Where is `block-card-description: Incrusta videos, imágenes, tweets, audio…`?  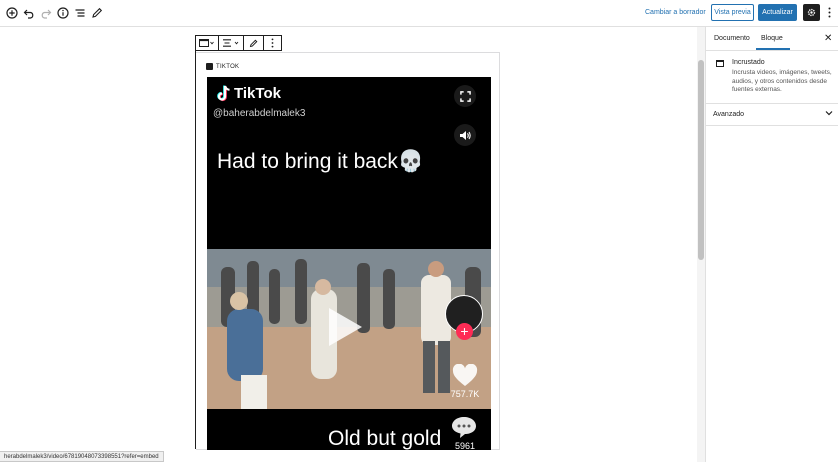 block-card-description: Incrusta videos, imágenes, tweets, audio… is located at coordinates (782, 81).